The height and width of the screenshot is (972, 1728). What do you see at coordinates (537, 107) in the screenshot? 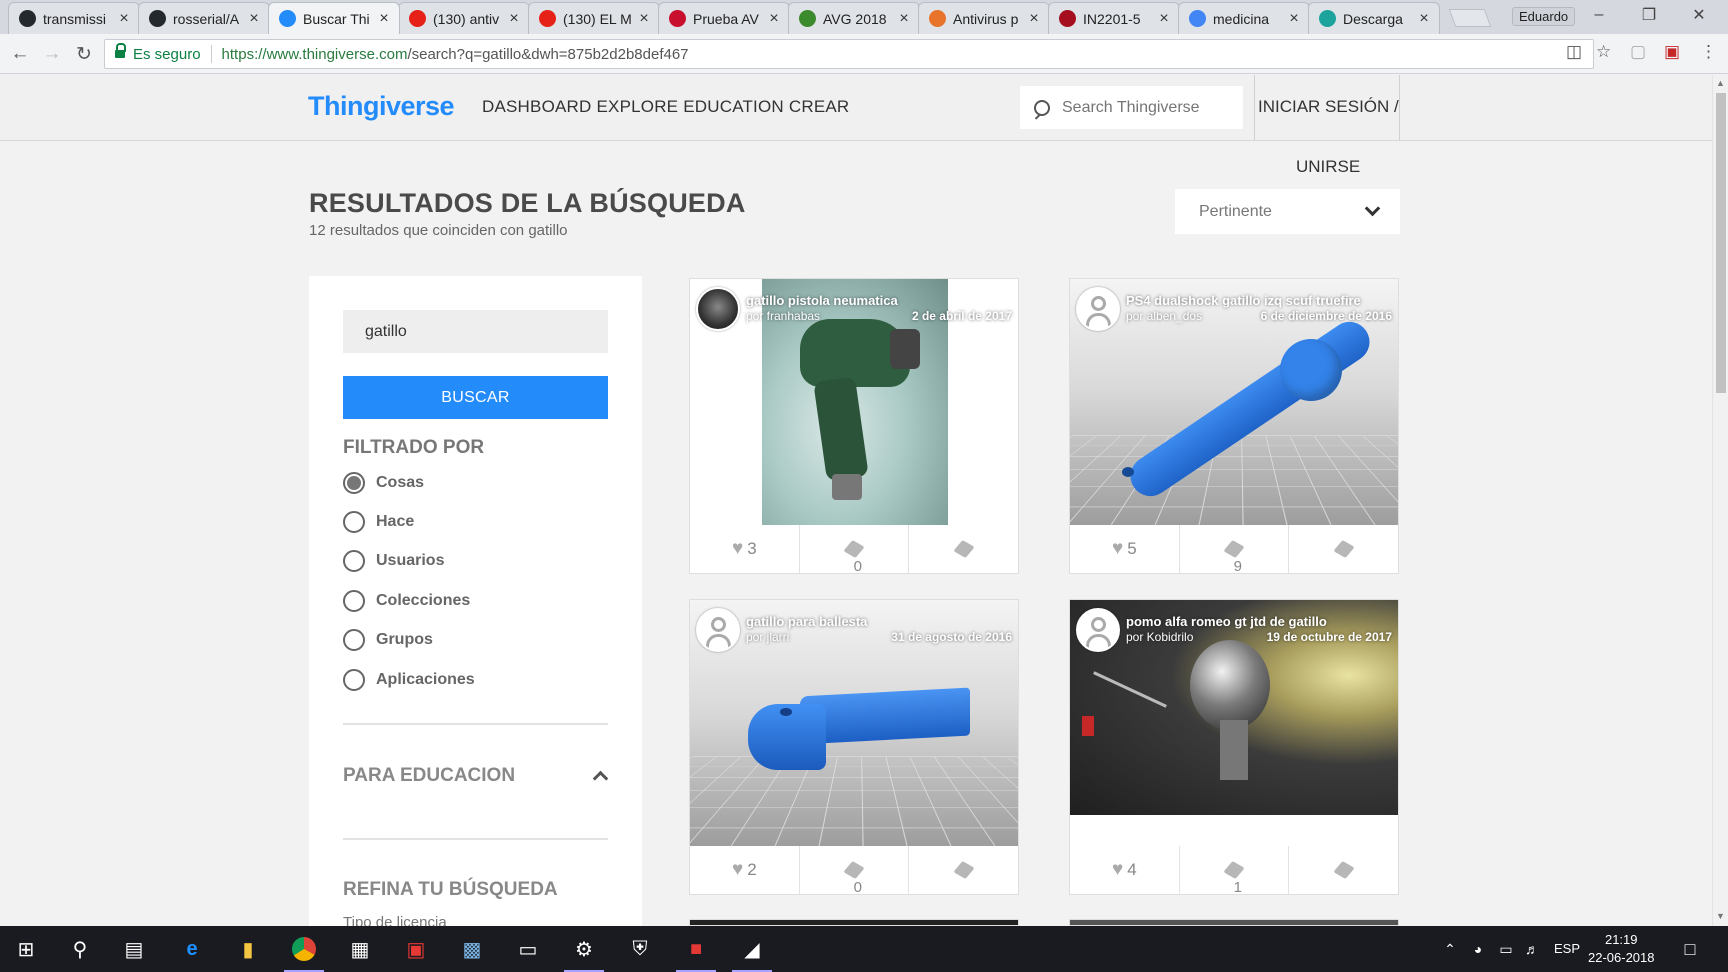
I see `nav-dashboard: DASHBOARD` at bounding box center [537, 107].